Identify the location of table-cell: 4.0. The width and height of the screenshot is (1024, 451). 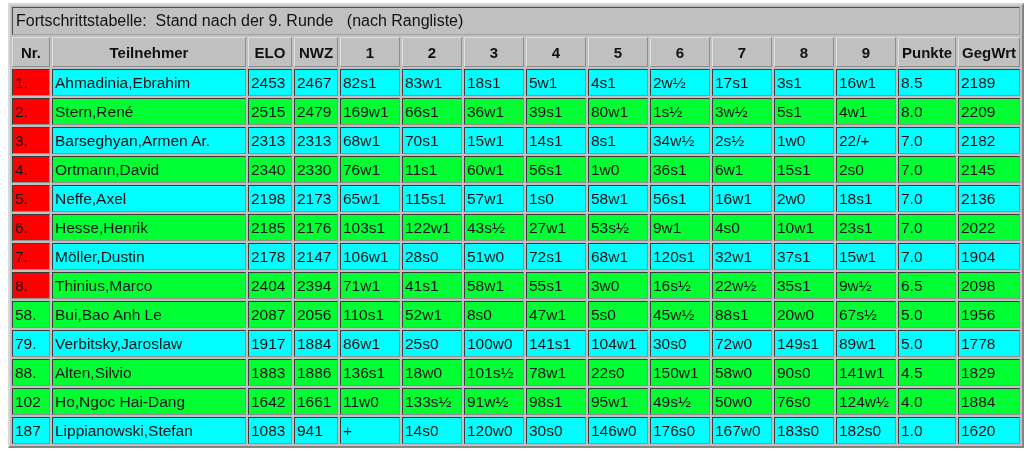
(927, 401).